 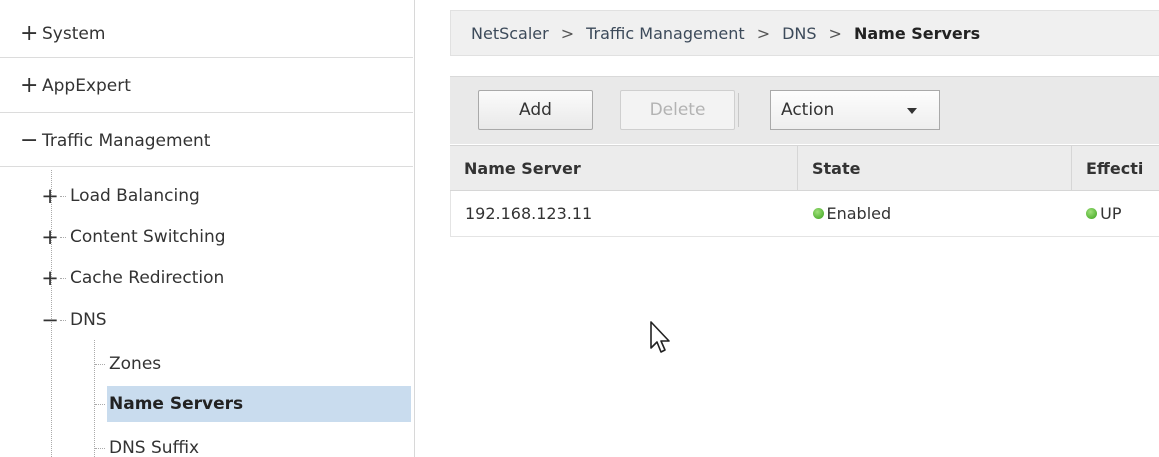 What do you see at coordinates (936, 213) in the screenshot?
I see `cell-state: Enabled` at bounding box center [936, 213].